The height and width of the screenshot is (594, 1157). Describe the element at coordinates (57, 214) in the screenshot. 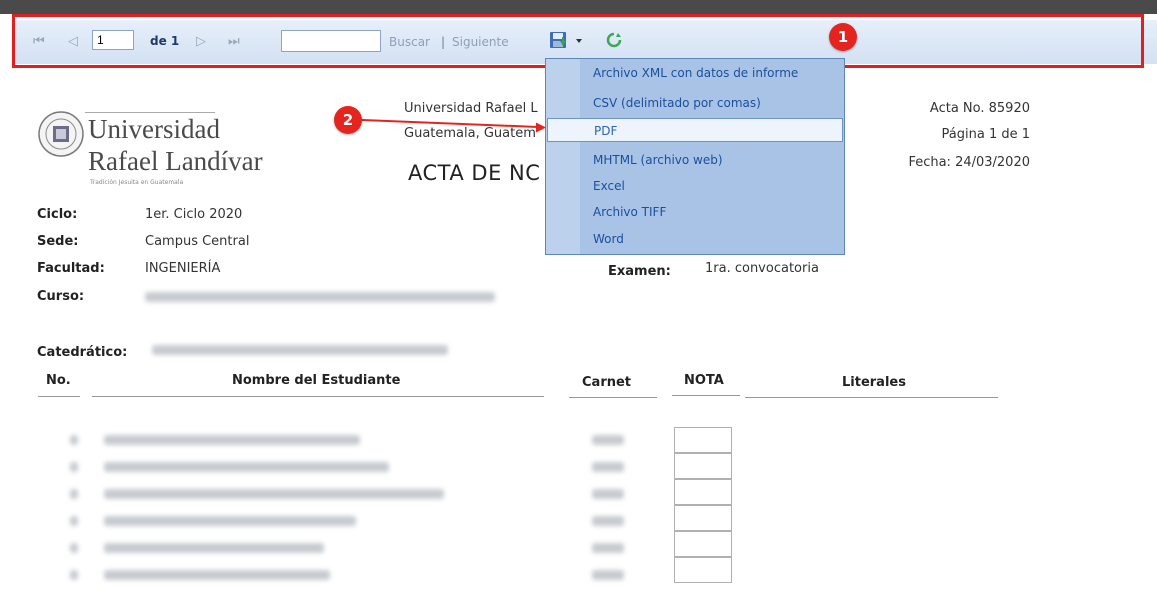

I see `ciclo-label: Ciclo:` at that location.